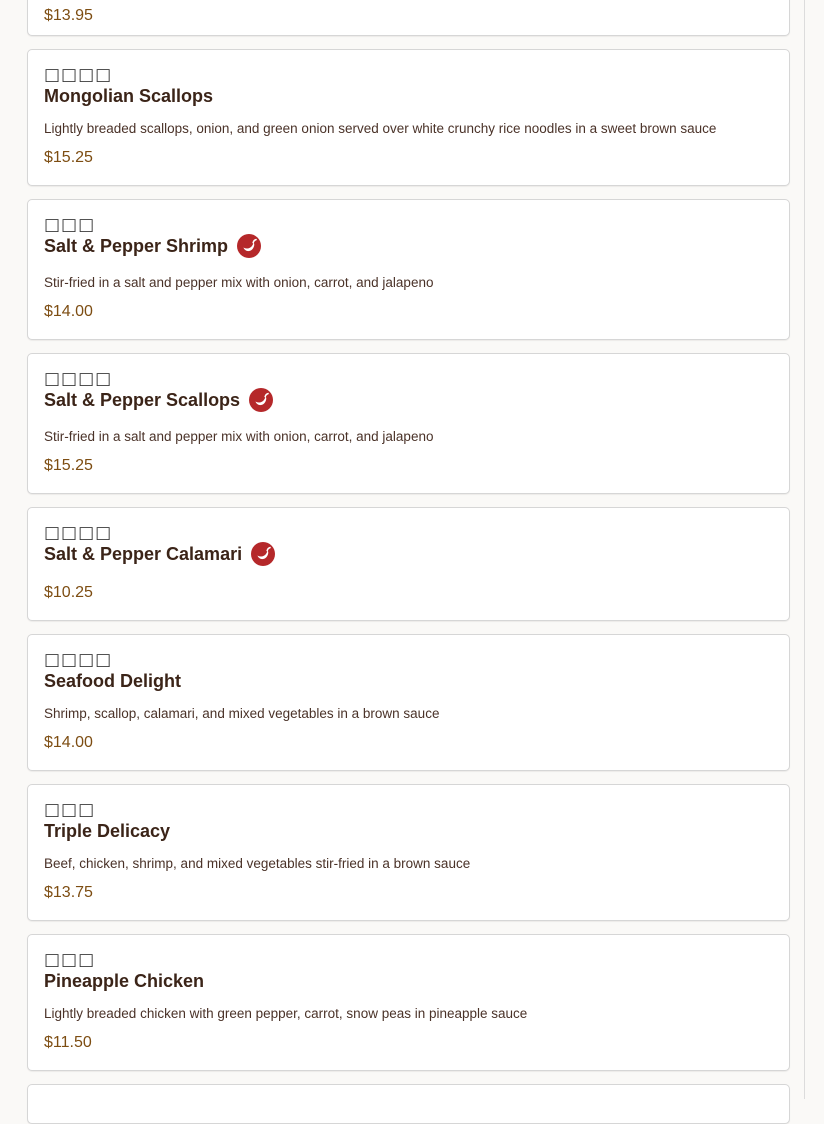 This screenshot has height=1124, width=824. I want to click on item-name-text: Triple Delicacy, so click(107, 831).